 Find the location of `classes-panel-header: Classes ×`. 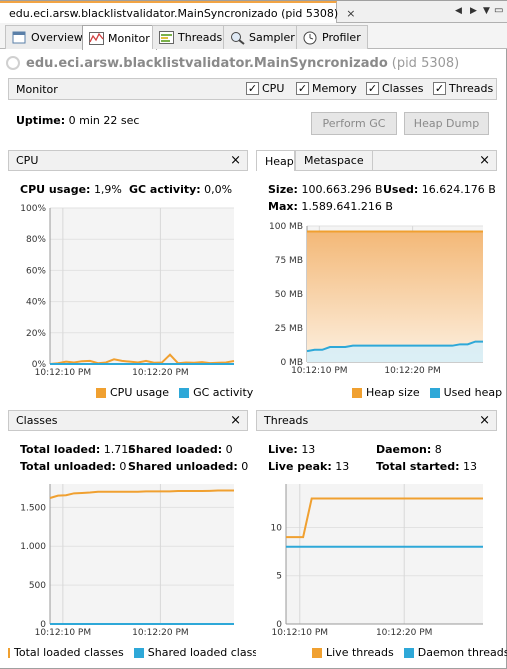

classes-panel-header: Classes × is located at coordinates (128, 420).